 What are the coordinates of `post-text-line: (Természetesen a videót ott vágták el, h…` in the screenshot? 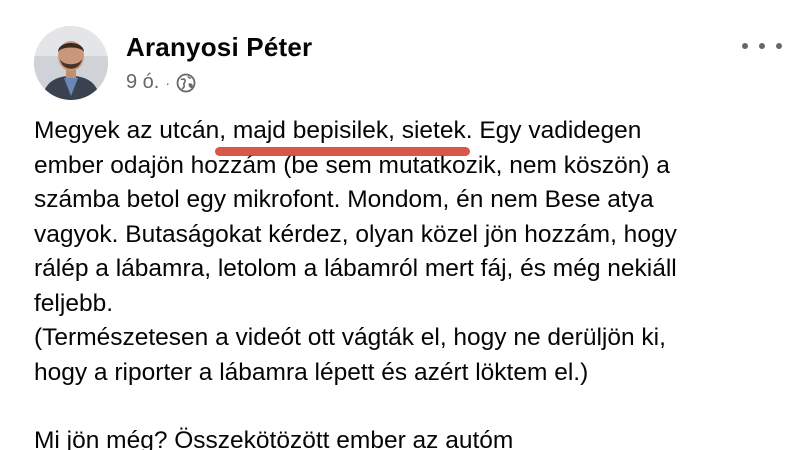 It's located at (350, 337).